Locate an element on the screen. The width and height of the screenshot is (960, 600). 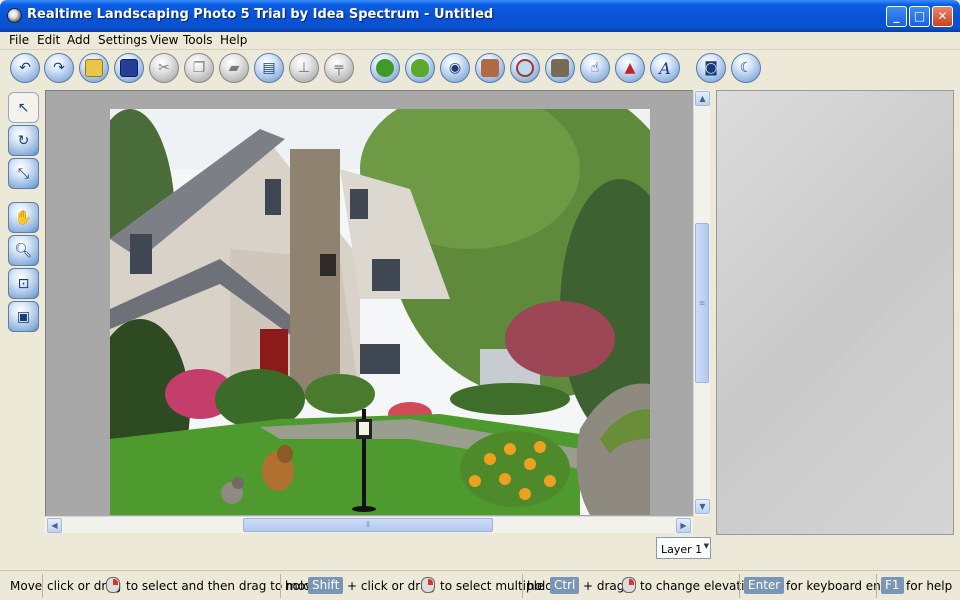
wall-icon is located at coordinates (490, 68).